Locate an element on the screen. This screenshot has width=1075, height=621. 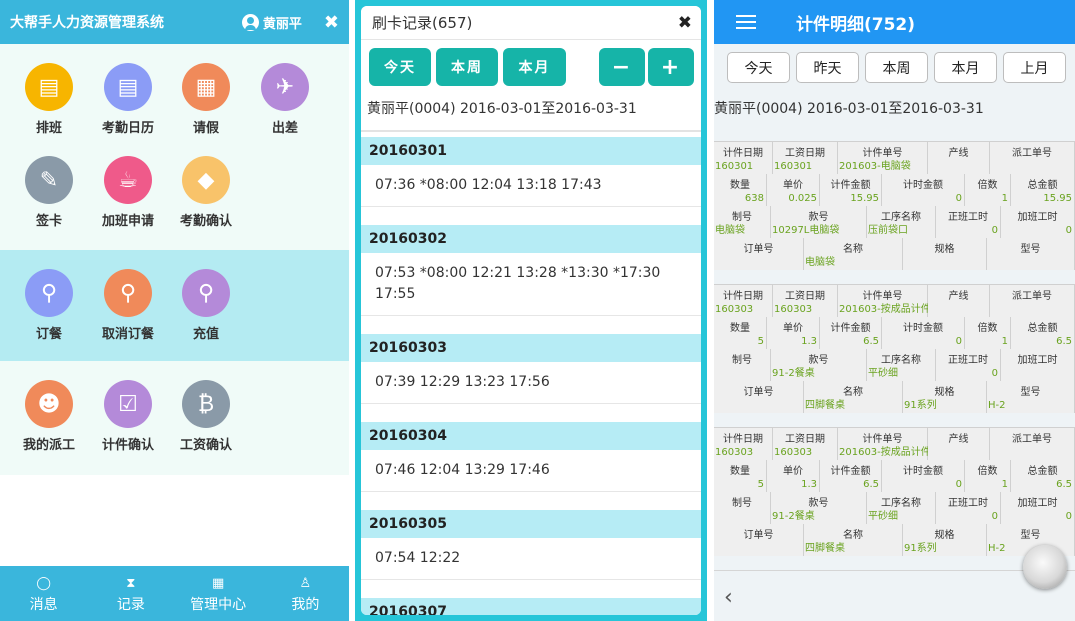
back-arrow-icon: ‹ is located at coordinates (728, 597).